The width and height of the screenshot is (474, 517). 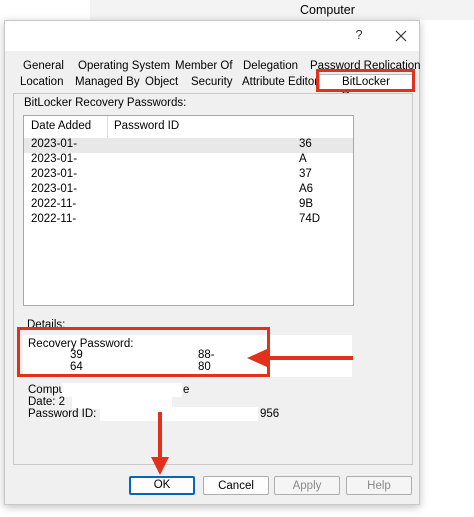 I want to click on tab-delegation: Delegation, so click(x=270, y=66).